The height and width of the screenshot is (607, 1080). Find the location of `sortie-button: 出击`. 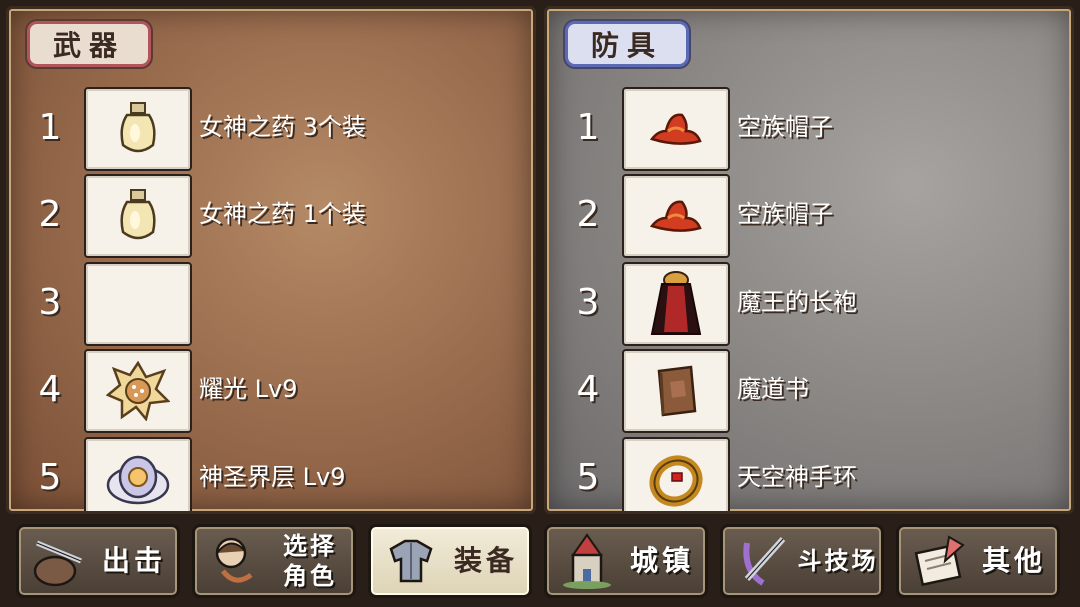

sortie-button: 出击 is located at coordinates (98, 561).